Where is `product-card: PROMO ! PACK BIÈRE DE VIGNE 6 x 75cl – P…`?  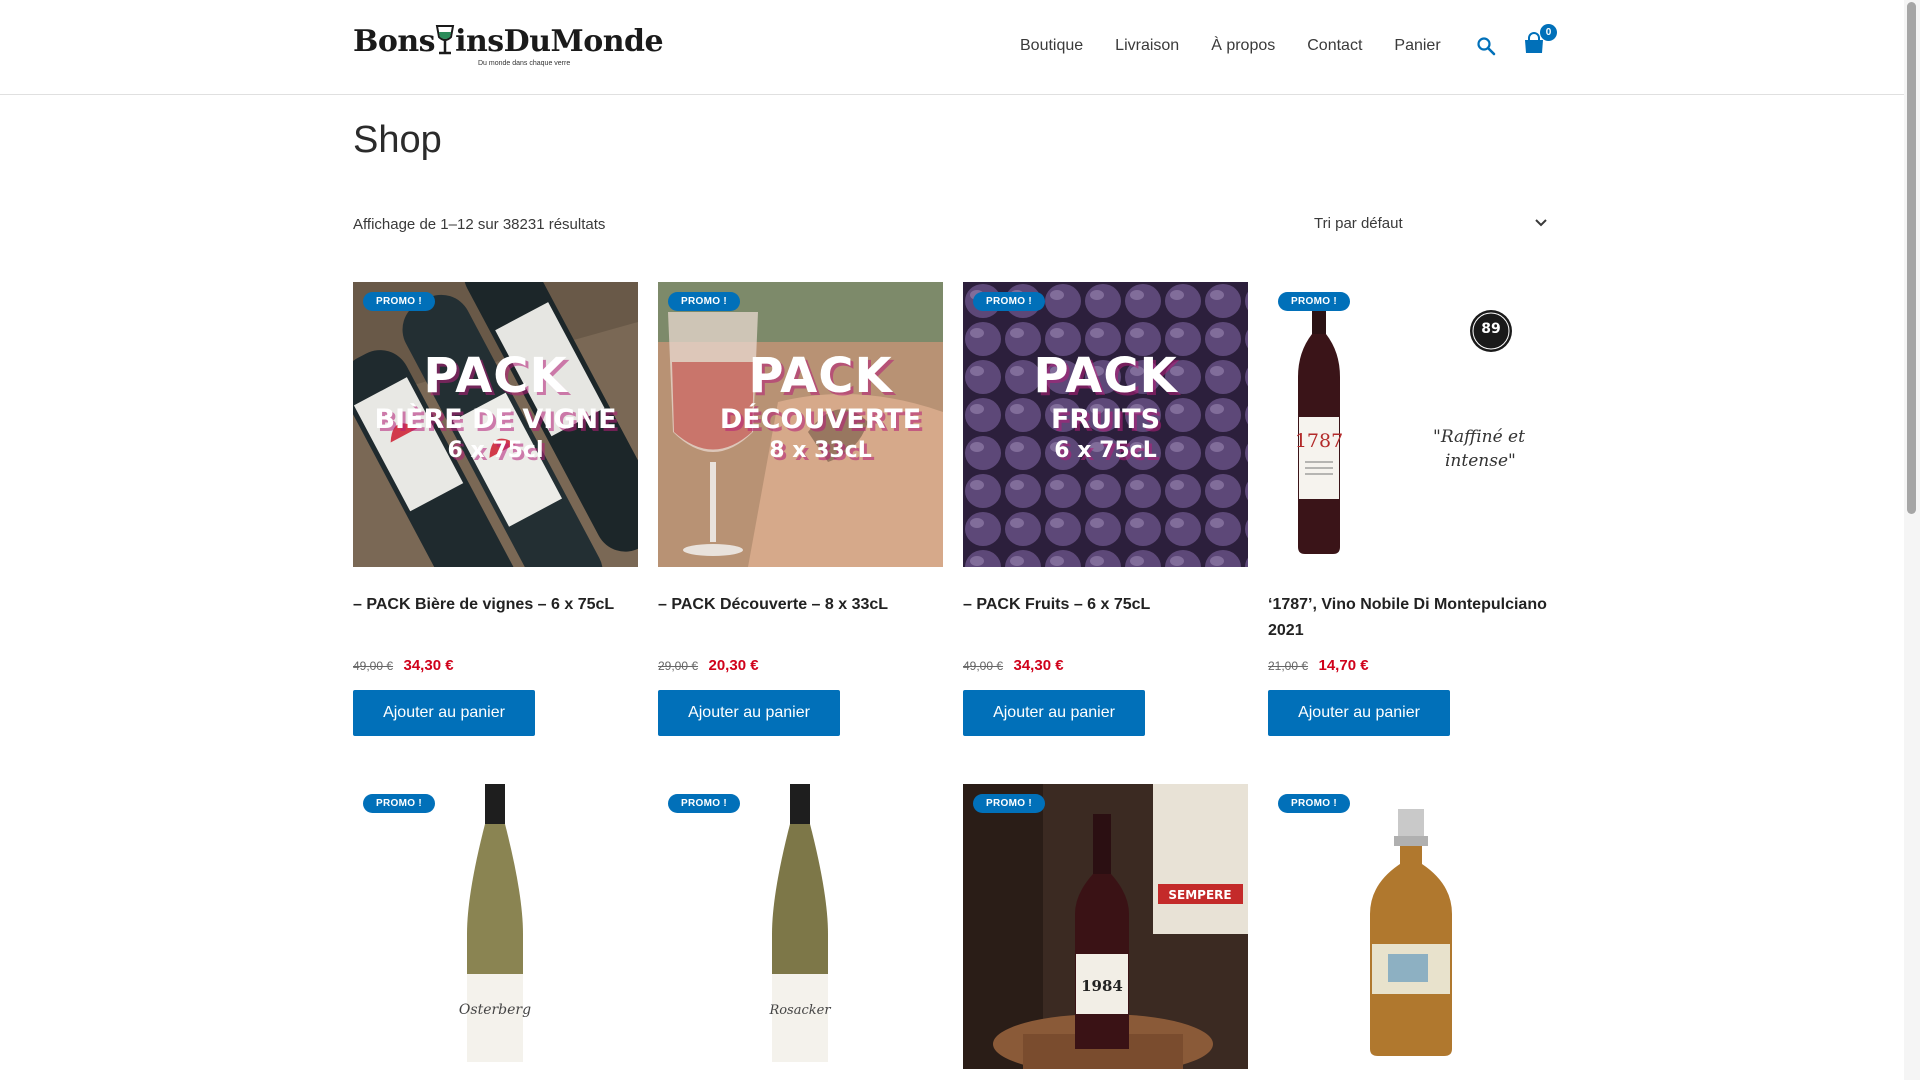 product-card: PROMO ! PACK BIÈRE DE VIGNE 6 x 75cl – P… is located at coordinates (495, 509).